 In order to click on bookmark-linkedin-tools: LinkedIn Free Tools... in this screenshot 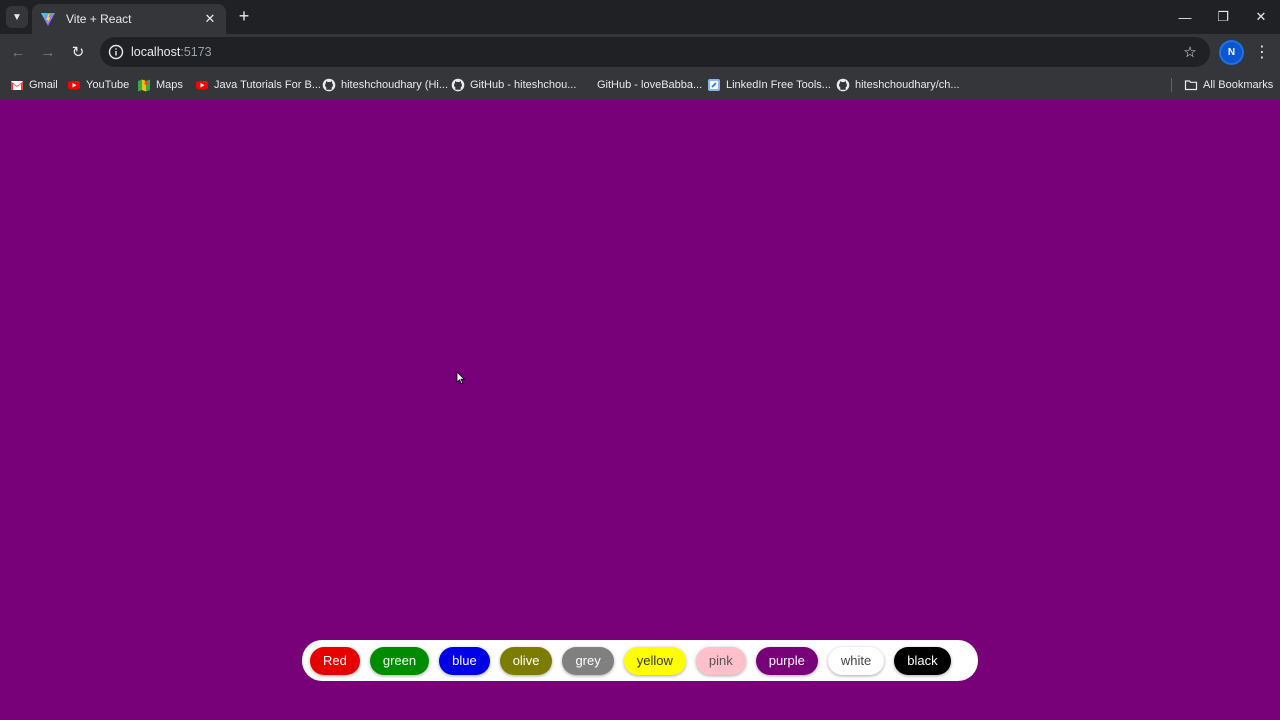, I will do `click(769, 85)`.